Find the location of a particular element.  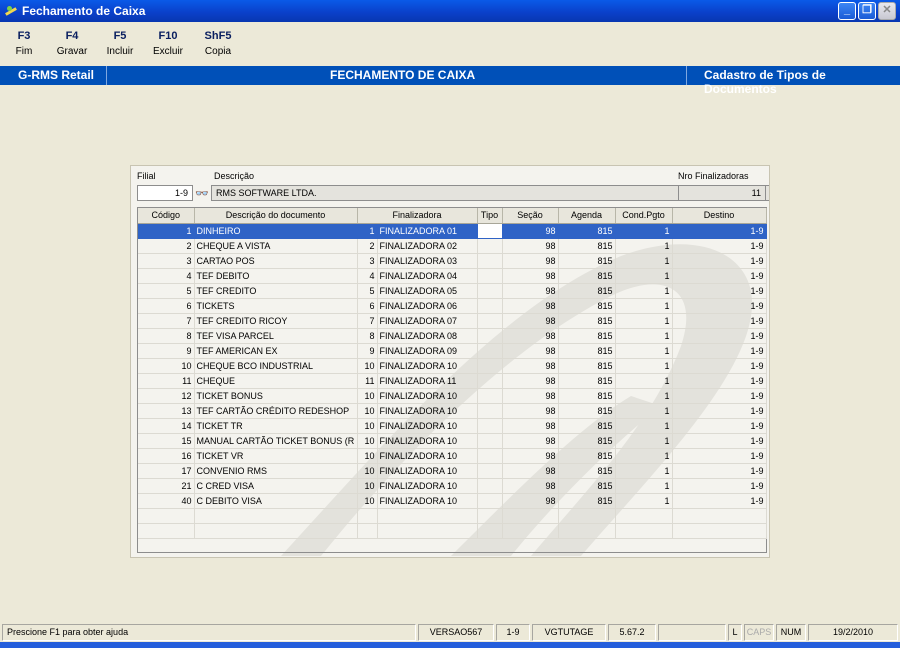

filial-label: Filial is located at coordinates (146, 176).